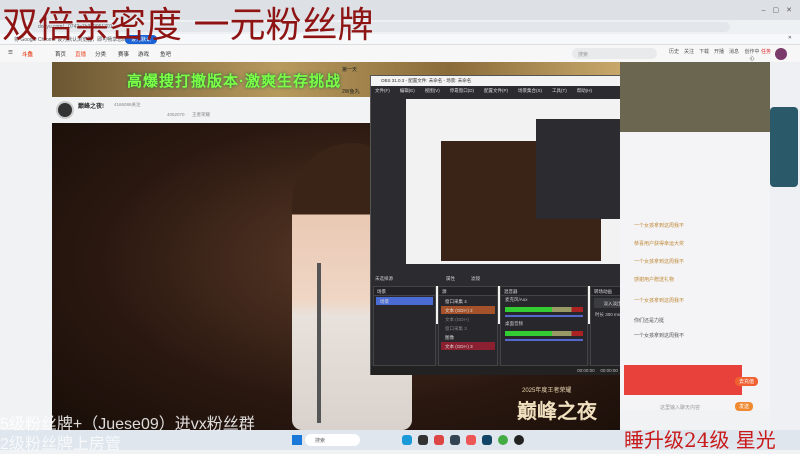 The height and width of the screenshot is (454, 800). I want to click on properties-button: 属性, so click(450, 279).